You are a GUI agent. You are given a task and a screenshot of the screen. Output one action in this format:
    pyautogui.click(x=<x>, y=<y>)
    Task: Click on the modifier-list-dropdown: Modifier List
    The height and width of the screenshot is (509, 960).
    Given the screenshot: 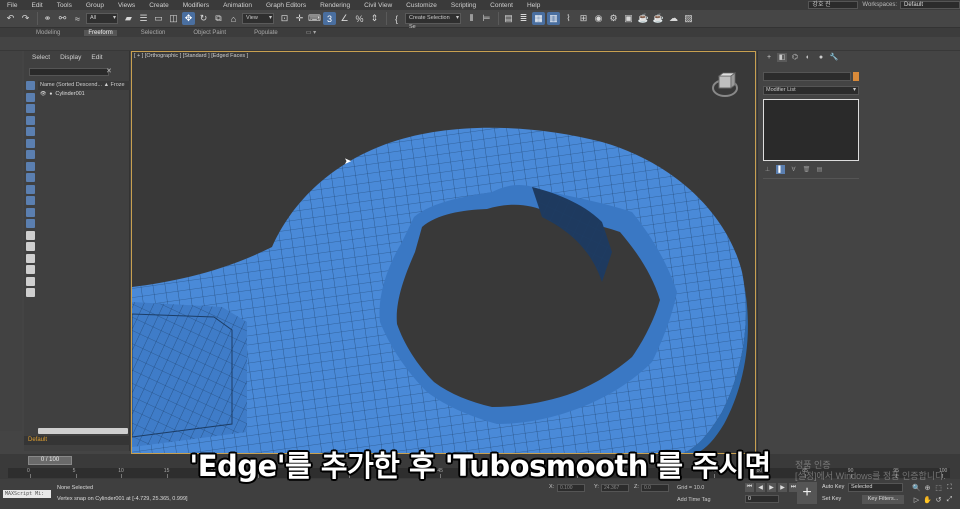 What is the action you would take?
    pyautogui.click(x=811, y=90)
    